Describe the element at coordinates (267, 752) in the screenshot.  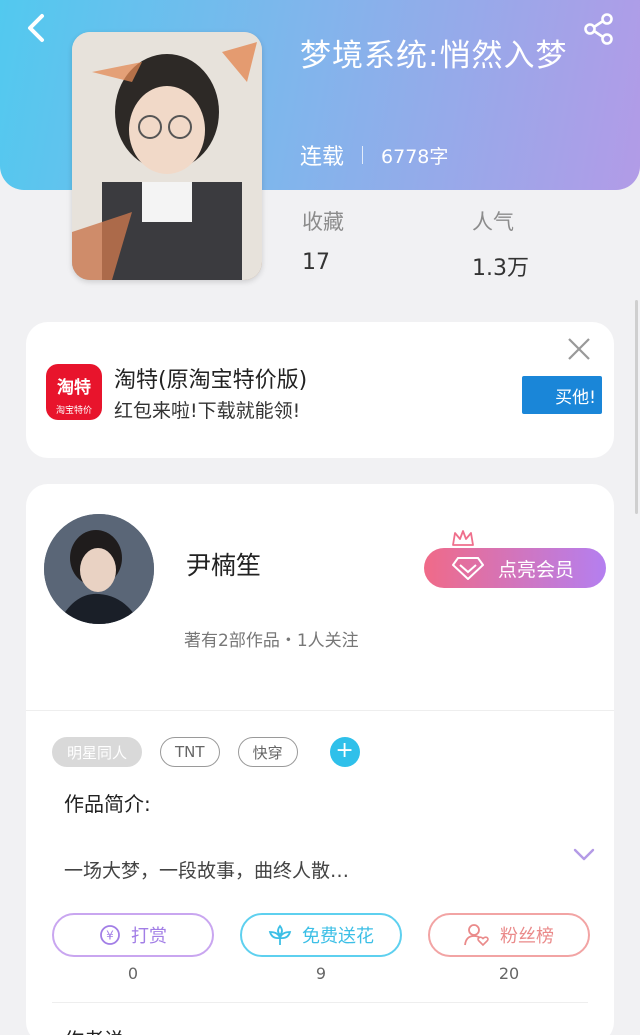
I see `tag-item: 快穿` at that location.